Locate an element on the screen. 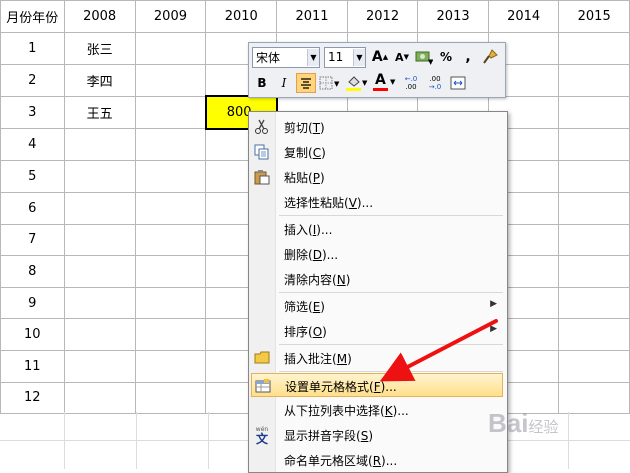  menu-item-copy: 复制(C) is located at coordinates (377, 152).